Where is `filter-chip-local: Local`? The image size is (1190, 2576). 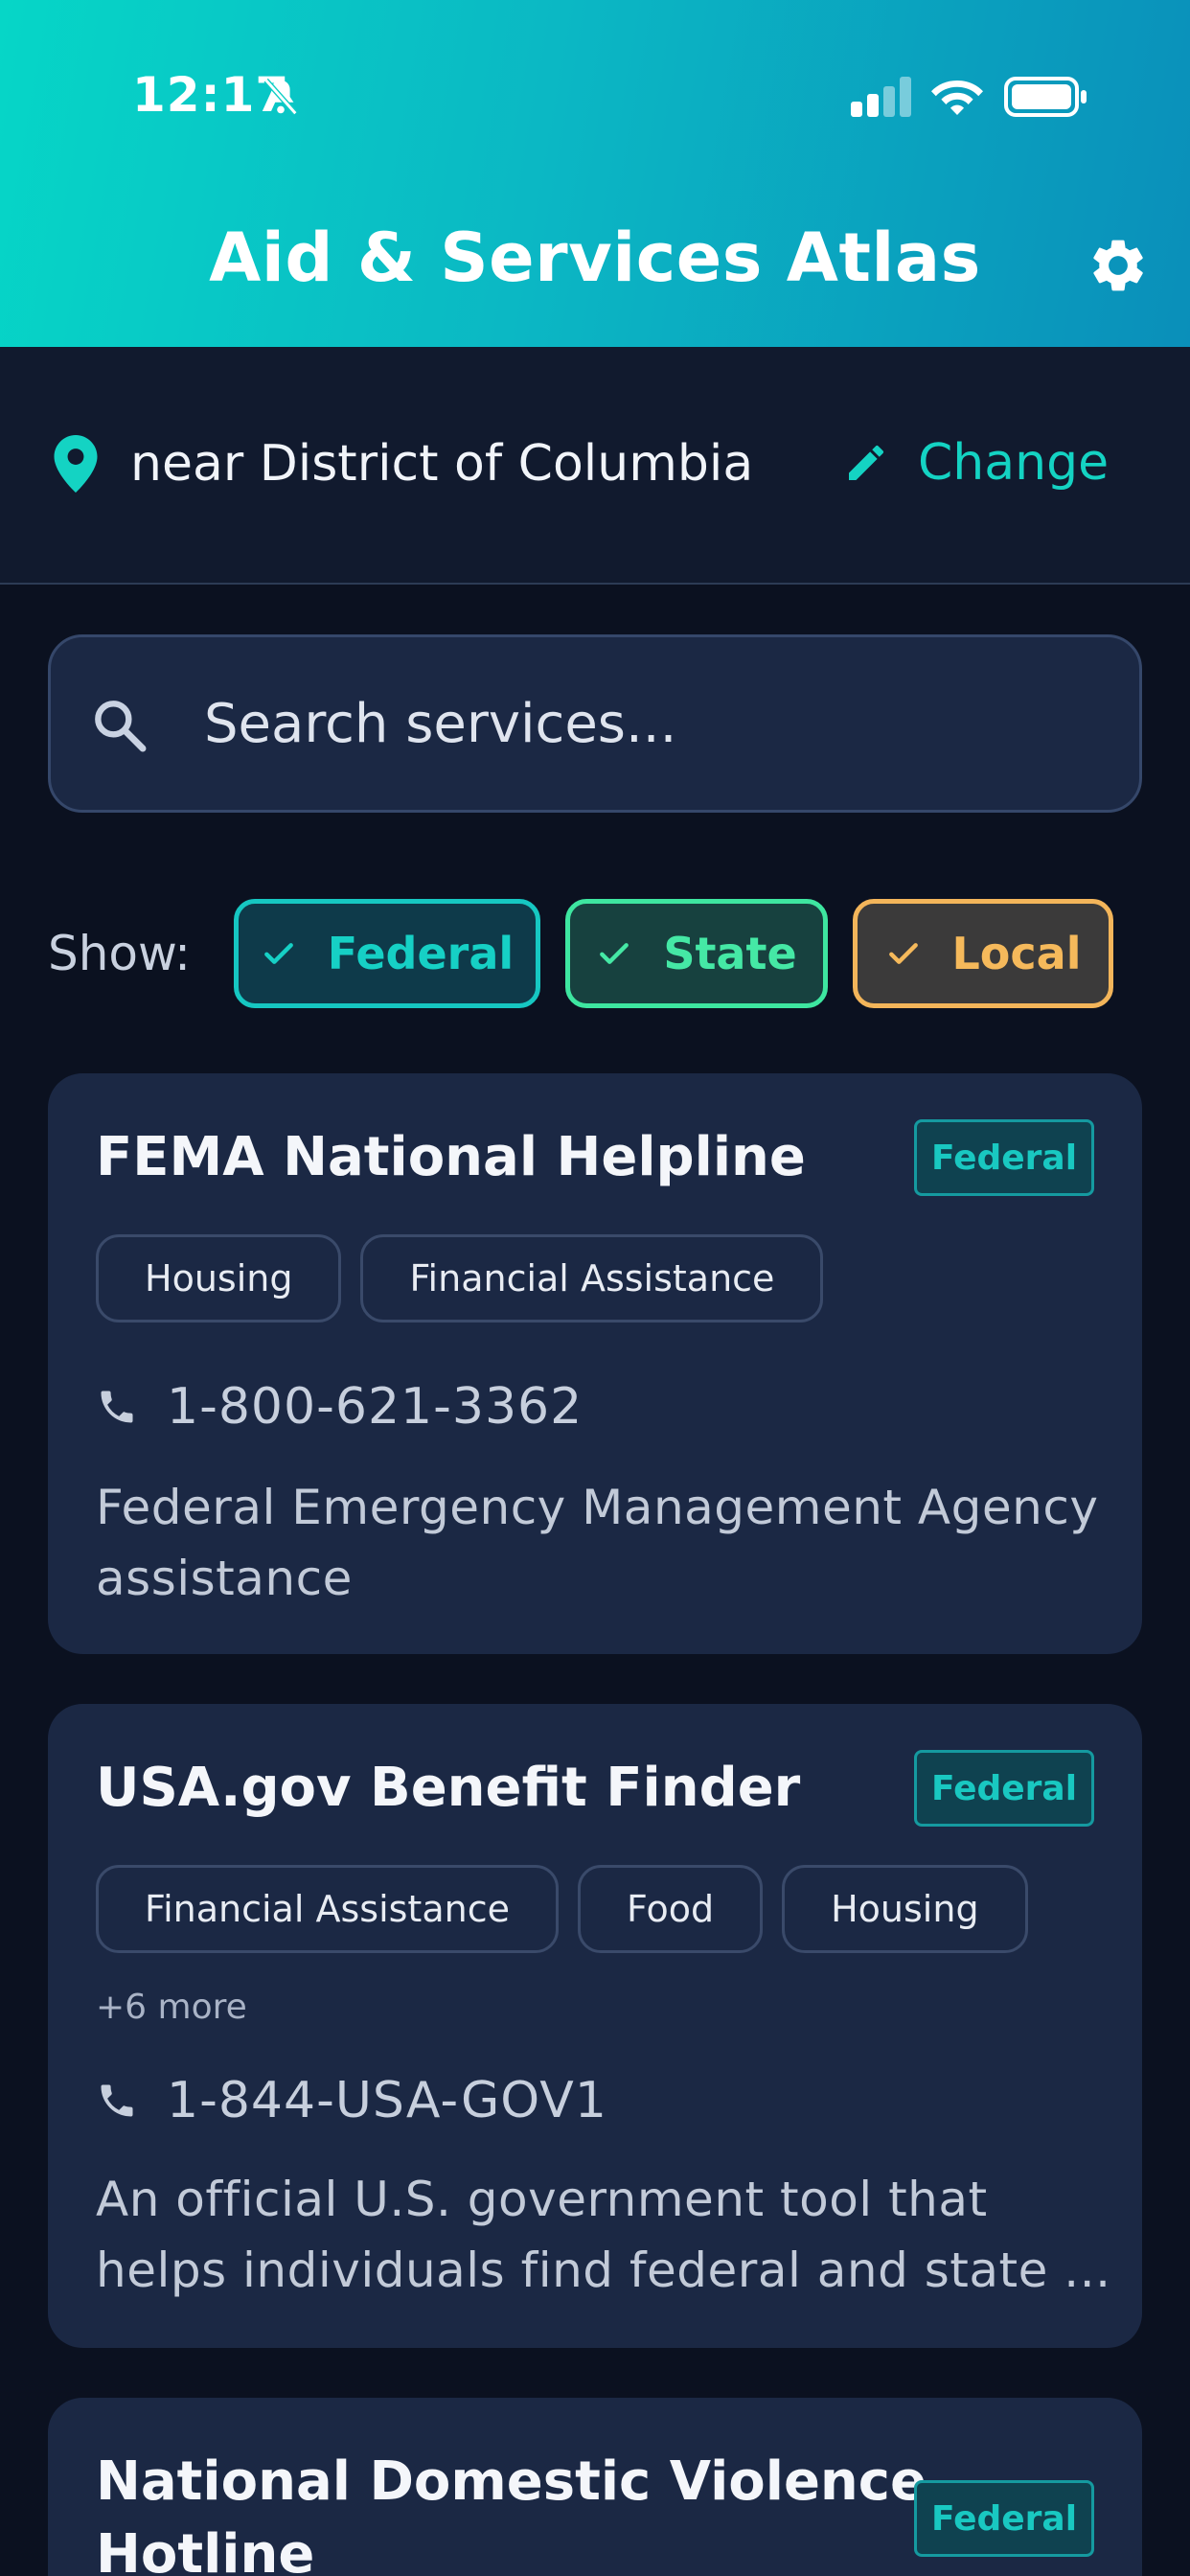 filter-chip-local: Local is located at coordinates (983, 953).